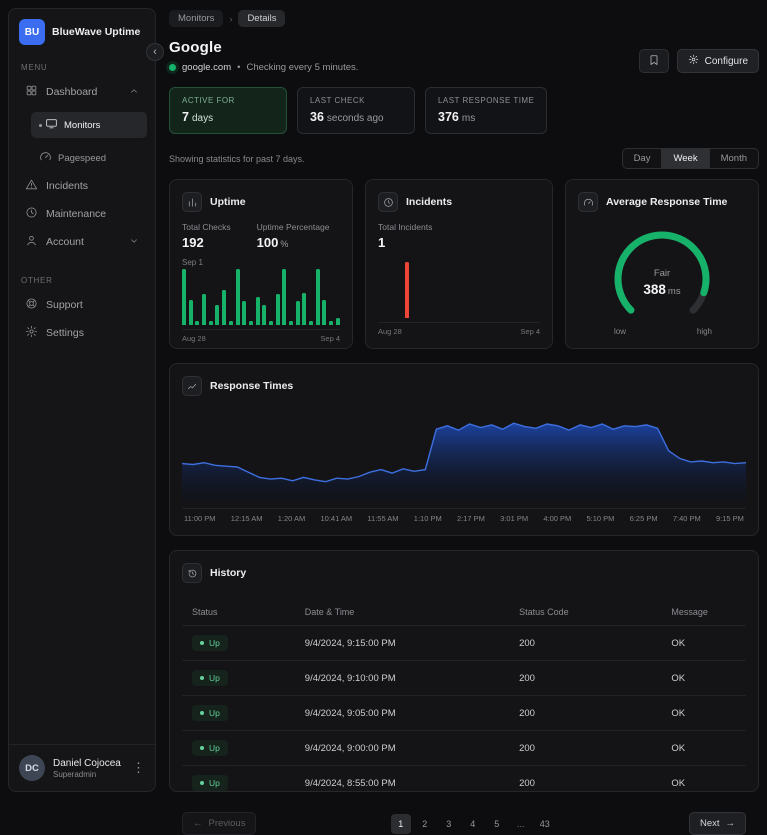 The image size is (767, 835). I want to click on page-button: 4, so click(473, 824).